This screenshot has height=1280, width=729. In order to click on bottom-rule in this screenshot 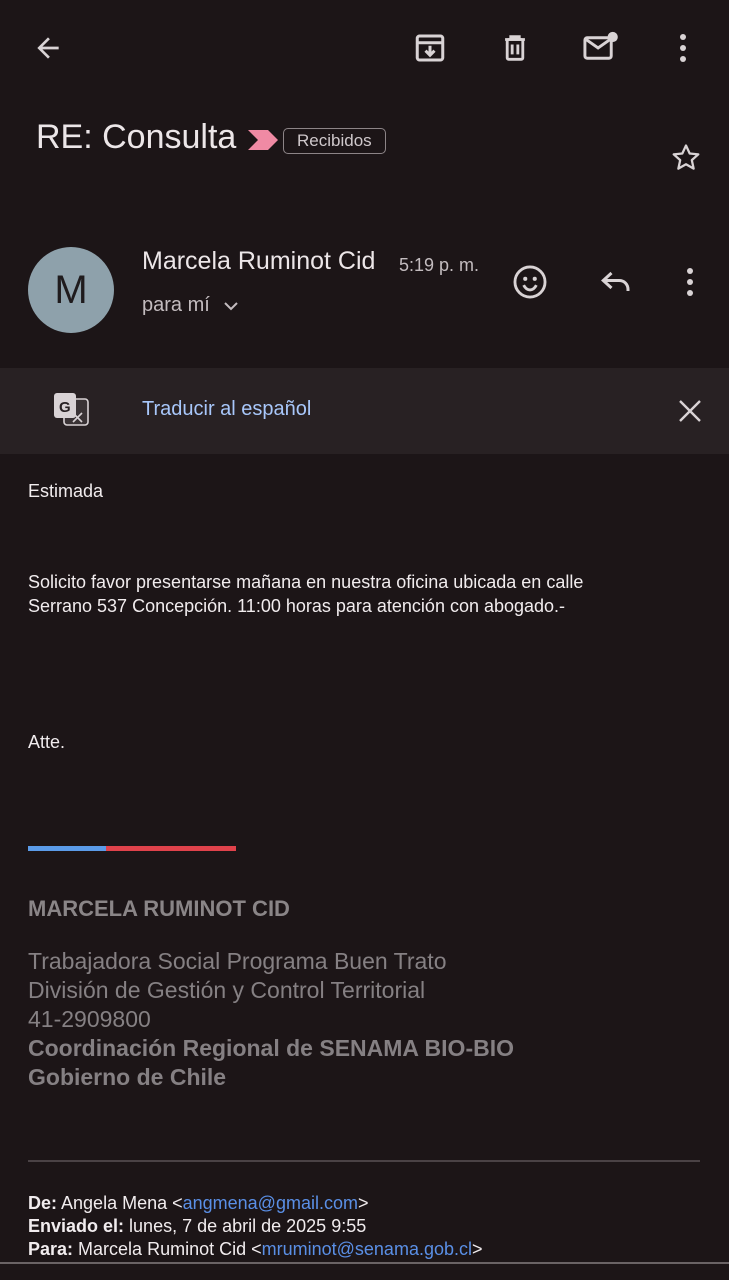, I will do `click(364, 1263)`.